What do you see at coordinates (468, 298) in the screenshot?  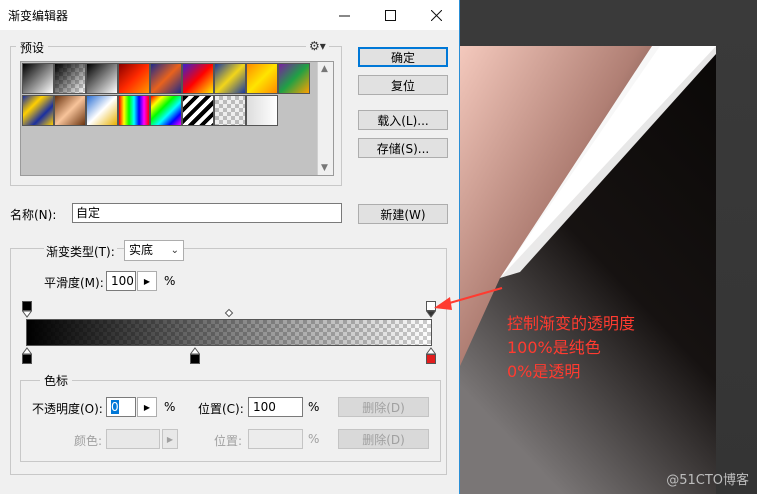 I see `annotation-arrow` at bounding box center [468, 298].